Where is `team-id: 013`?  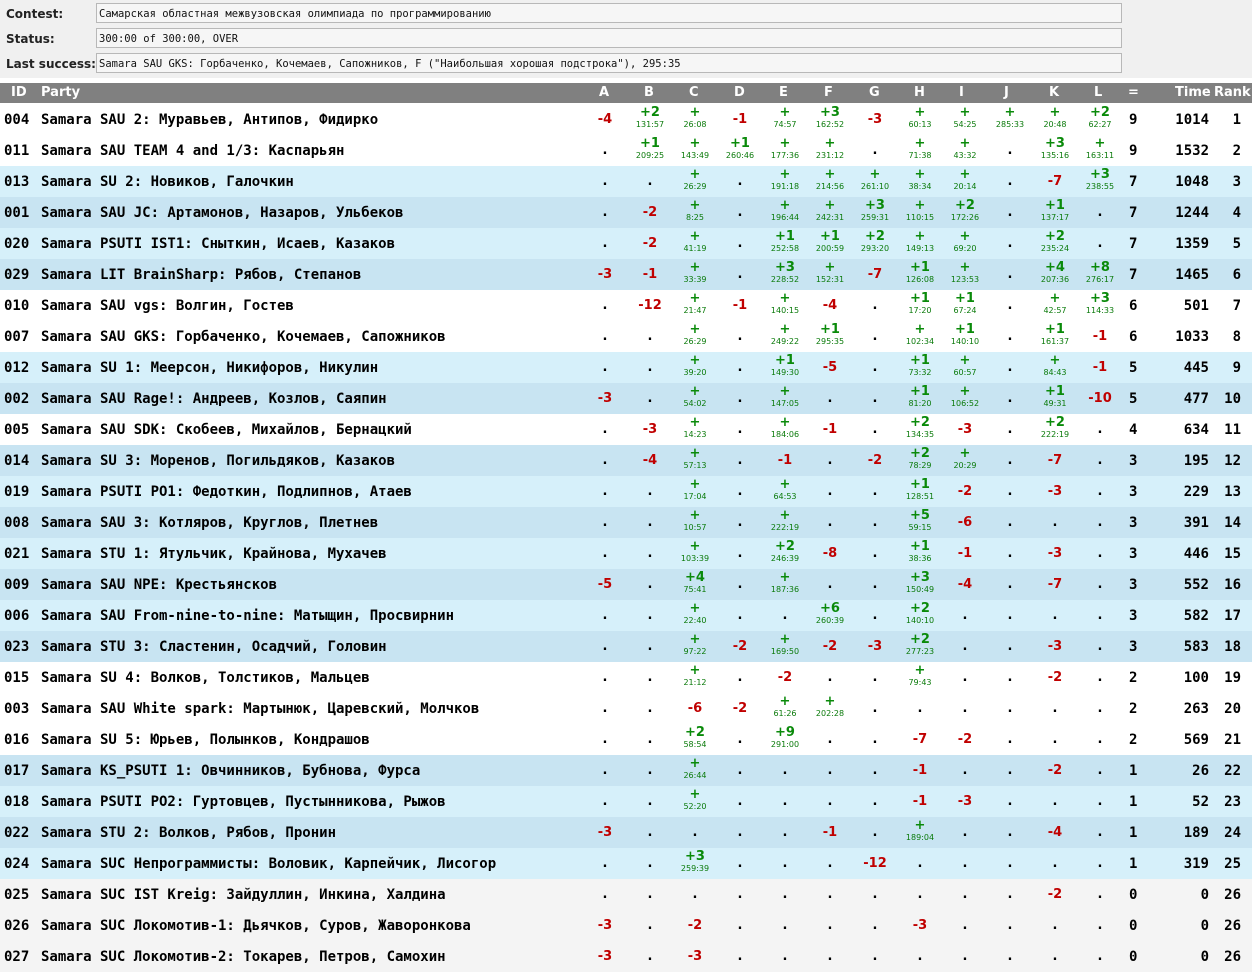 team-id: 013 is located at coordinates (17, 182).